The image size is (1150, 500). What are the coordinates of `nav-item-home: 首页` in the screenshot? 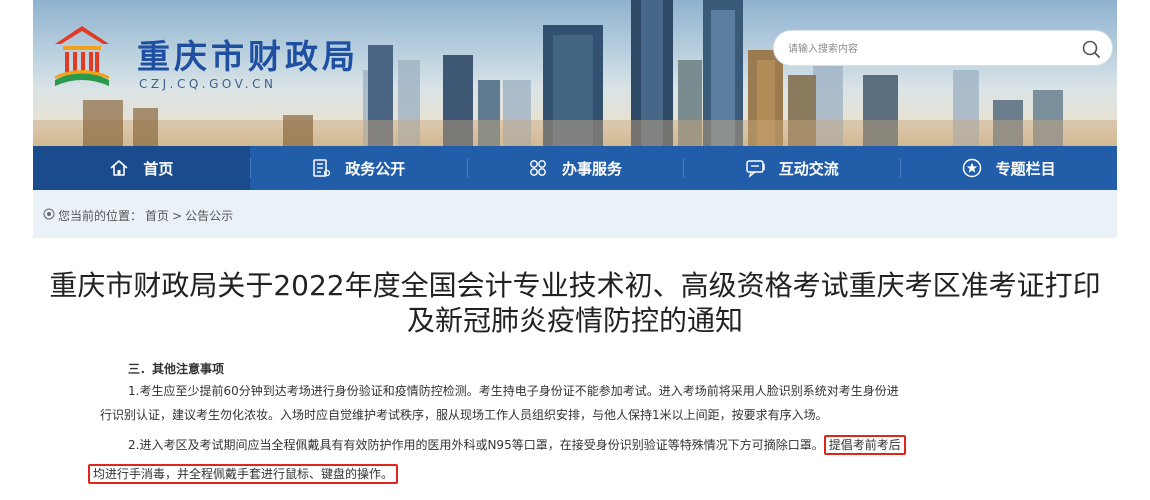 It's located at (141, 168).